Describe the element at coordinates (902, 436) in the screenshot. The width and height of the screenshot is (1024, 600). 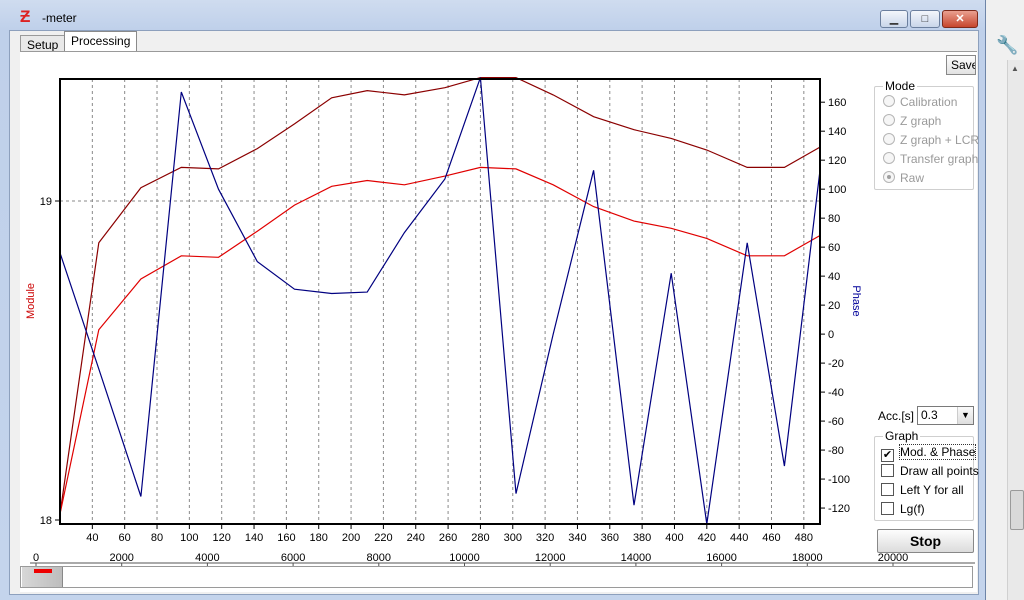
I see `graph-group-title: Graph` at that location.